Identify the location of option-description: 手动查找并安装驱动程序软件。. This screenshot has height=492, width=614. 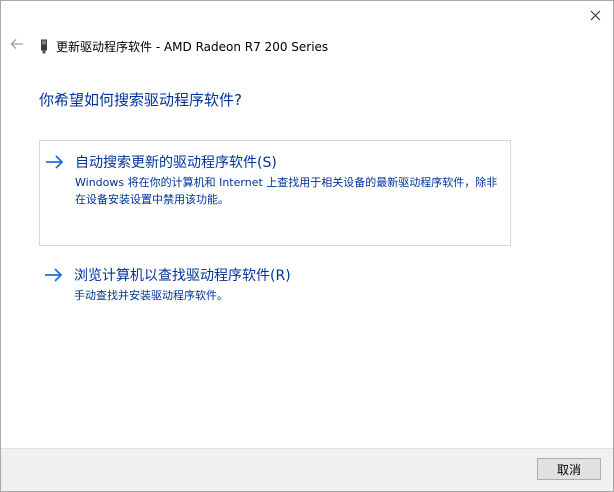
(151, 295).